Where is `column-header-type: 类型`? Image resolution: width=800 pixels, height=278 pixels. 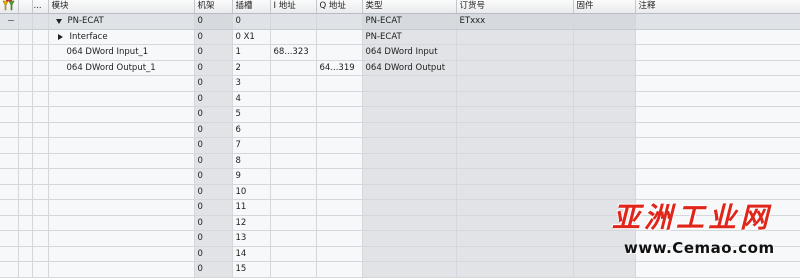 column-header-type: 类型 is located at coordinates (409, 7).